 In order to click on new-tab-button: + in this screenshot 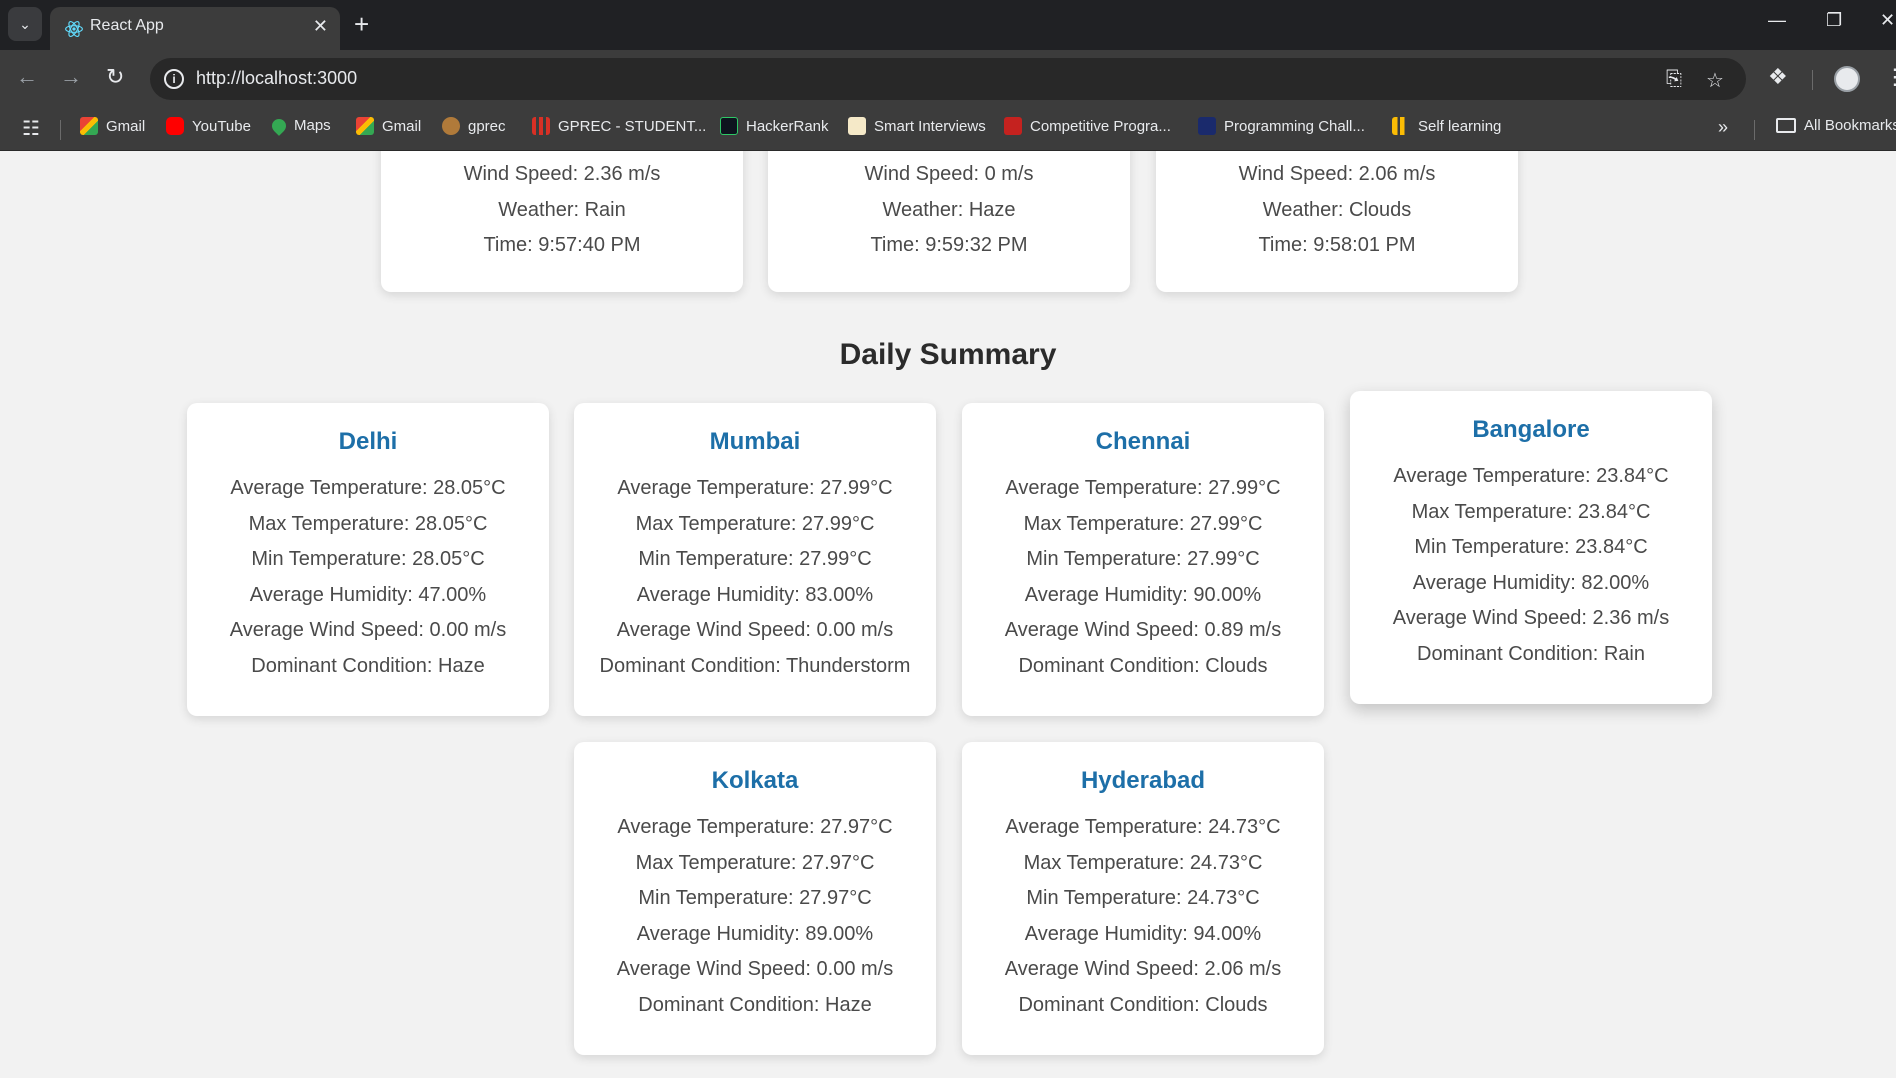, I will do `click(361, 24)`.